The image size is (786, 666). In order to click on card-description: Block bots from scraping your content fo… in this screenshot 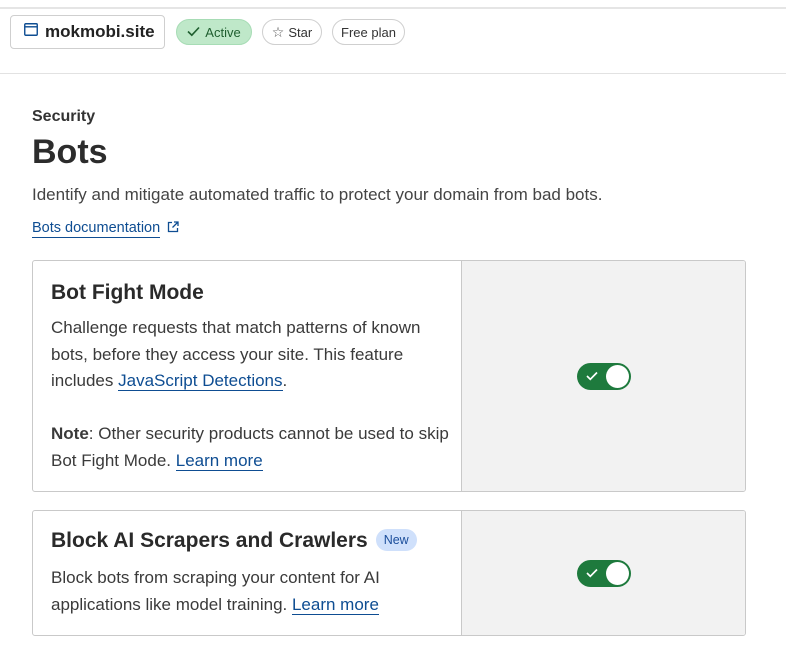, I will do `click(251, 591)`.